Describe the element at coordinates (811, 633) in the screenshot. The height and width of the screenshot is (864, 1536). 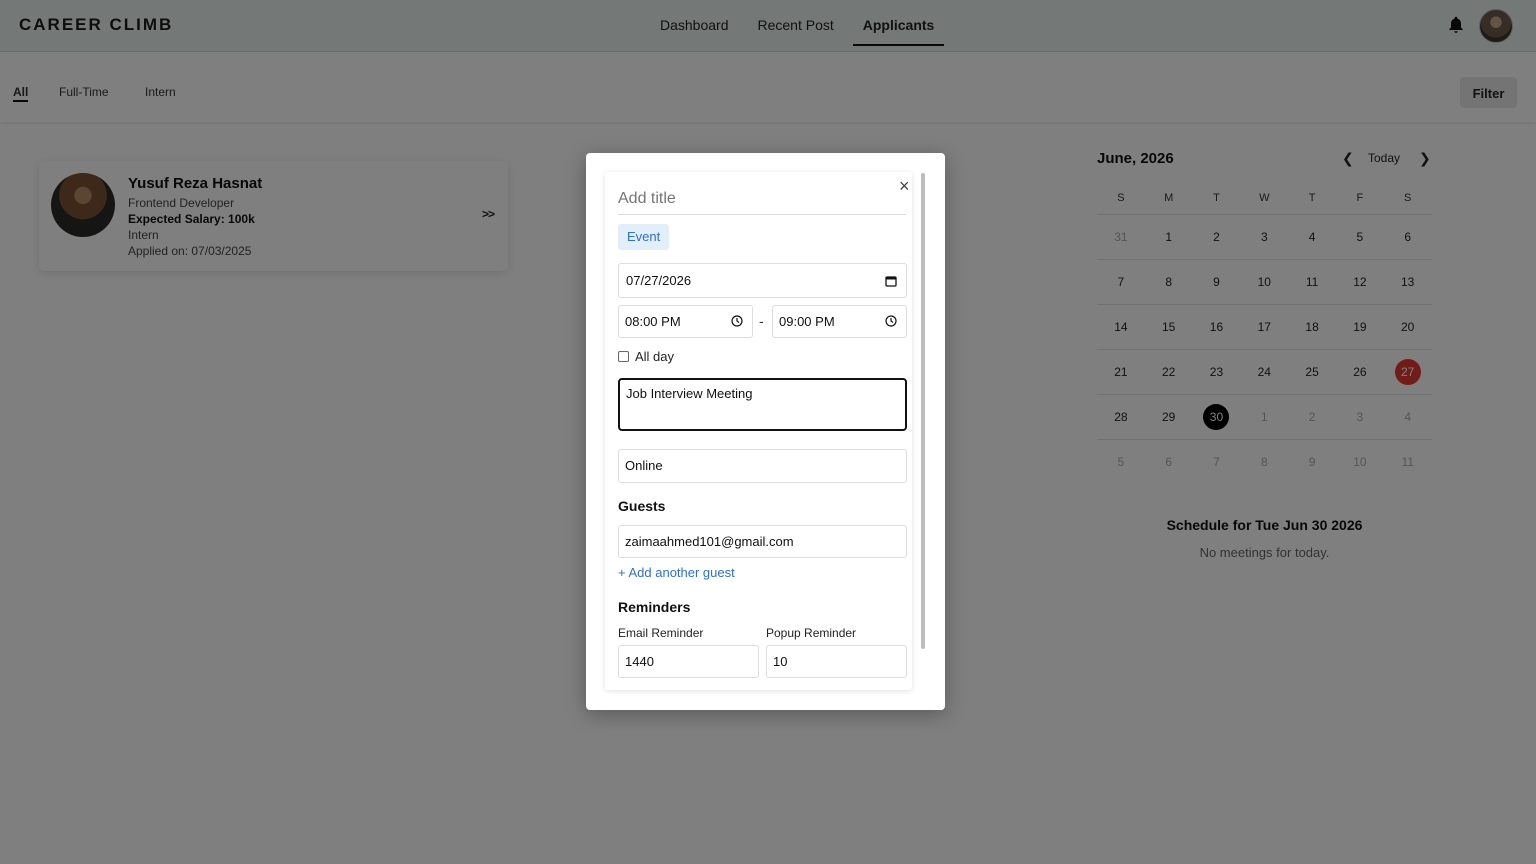
I see `popup-reminder-label: Popup Reminder` at that location.